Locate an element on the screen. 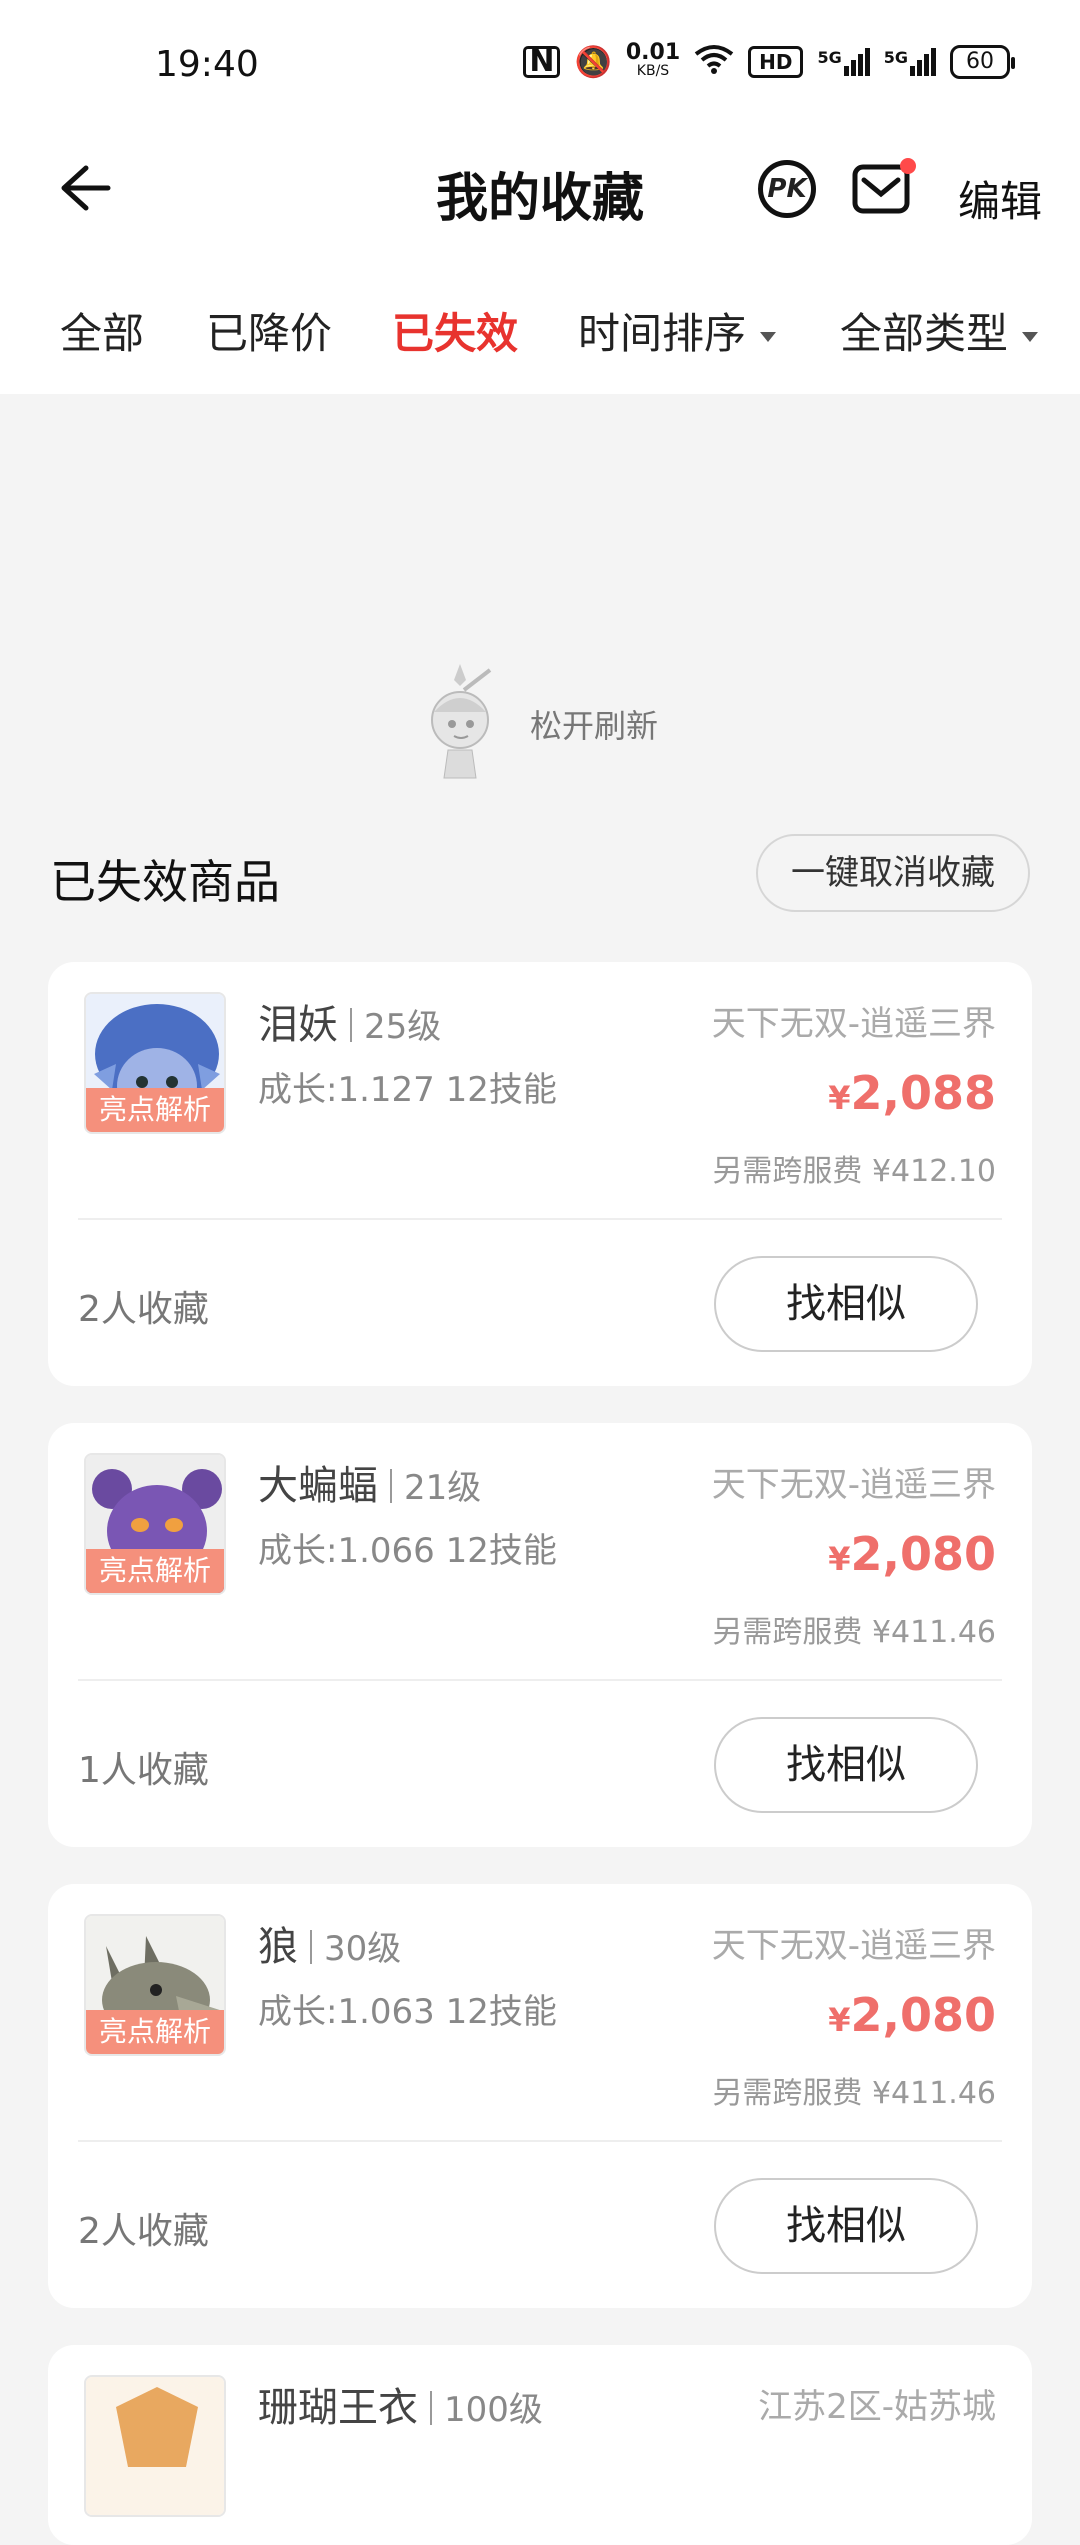 This screenshot has width=1080, height=2545. item-level: 25级 is located at coordinates (403, 1027).